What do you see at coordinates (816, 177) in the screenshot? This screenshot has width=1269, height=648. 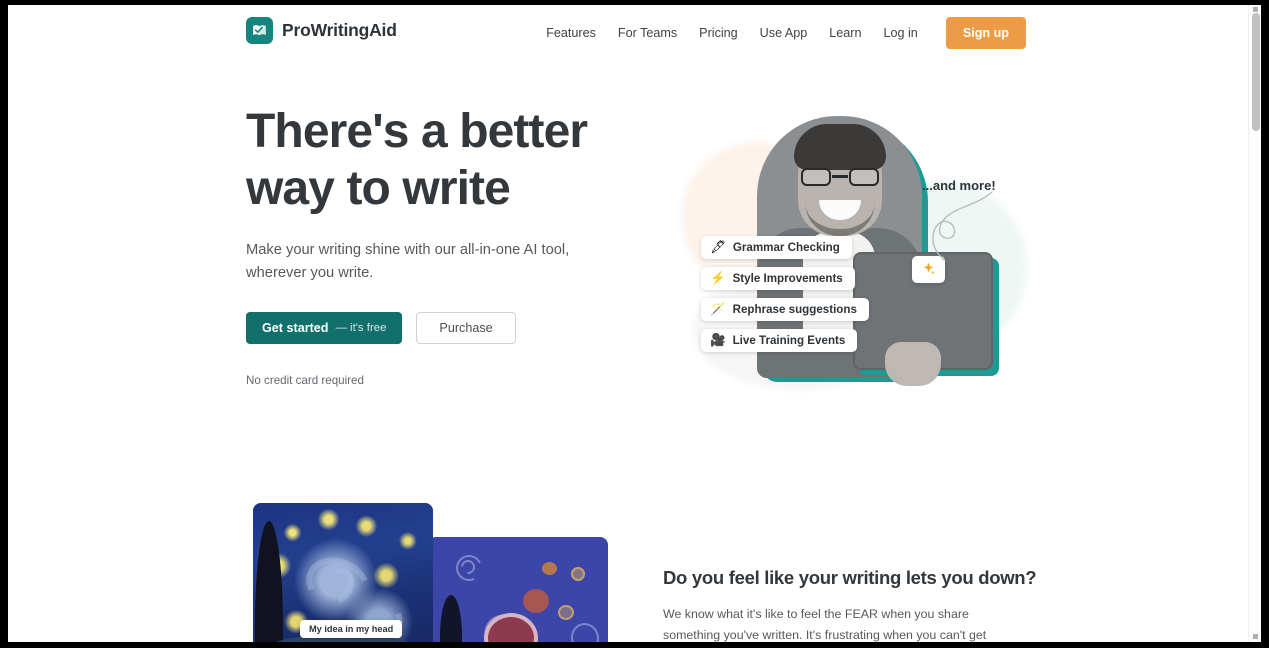 I see `glasses-left-lens` at bounding box center [816, 177].